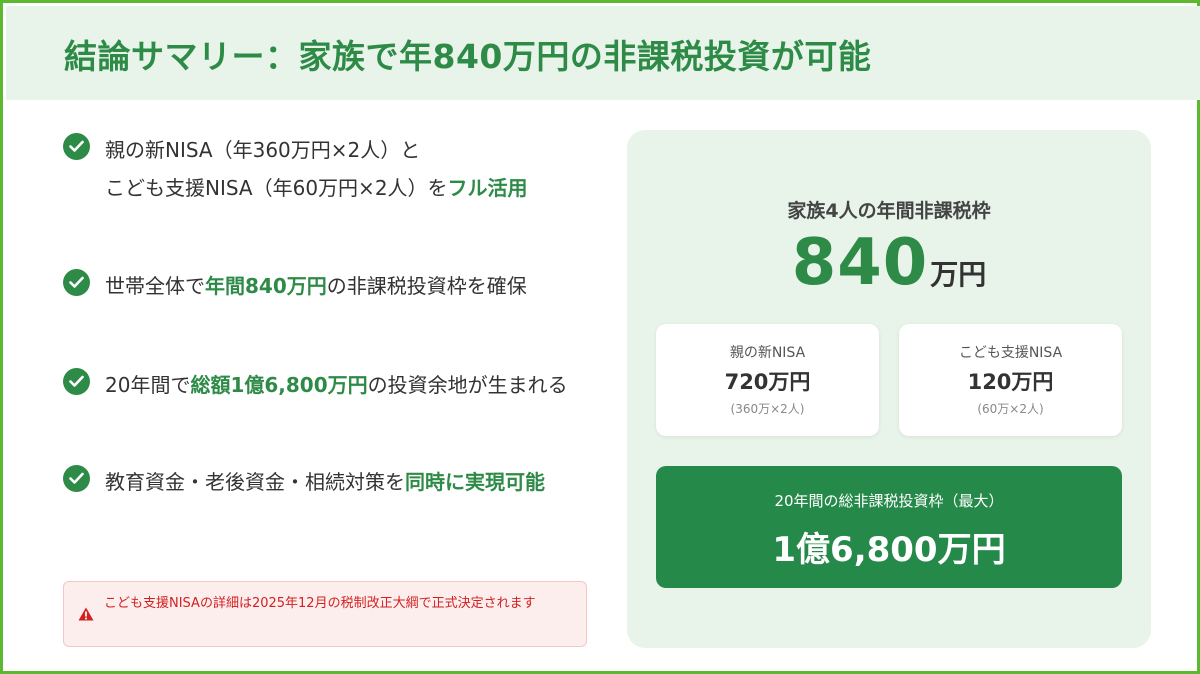 This screenshot has height=674, width=1200. I want to click on bullet-text-tail: の投資余地が生まれる, so click(467, 385).